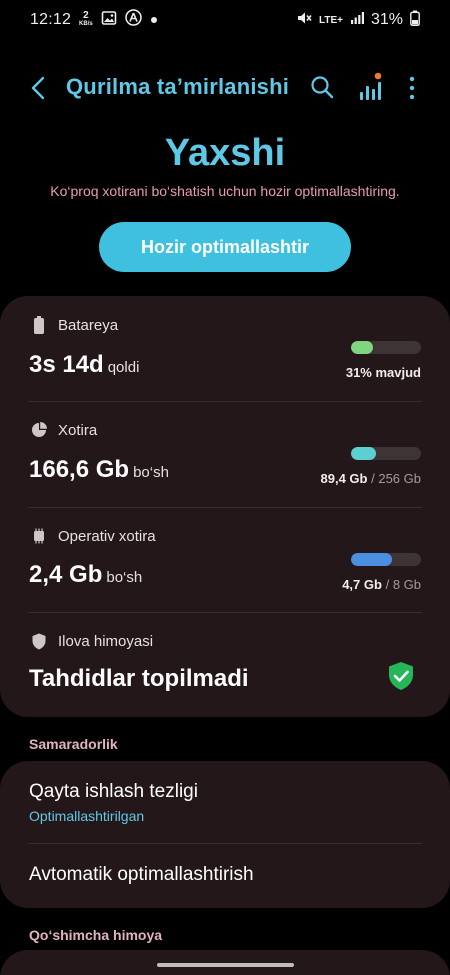 The height and width of the screenshot is (975, 450). I want to click on extra-protection-group-label: Qo‘shimcha himoya, so click(96, 935).